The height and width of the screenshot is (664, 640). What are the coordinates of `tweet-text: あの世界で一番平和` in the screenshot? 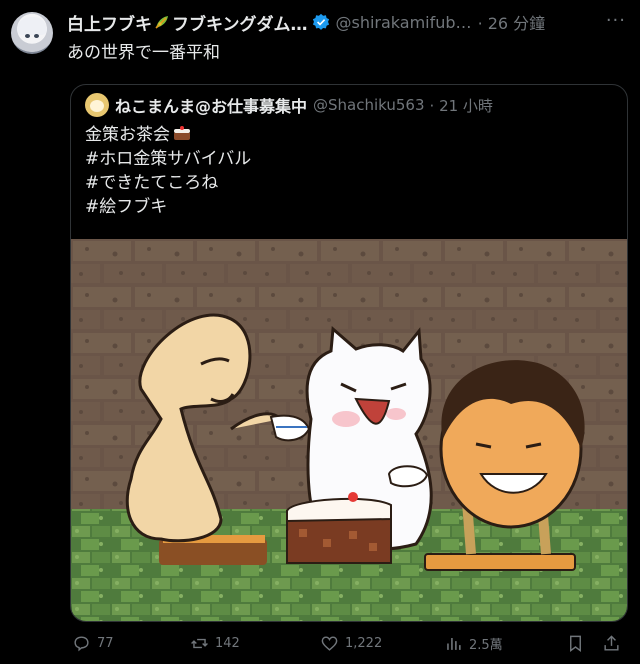 It's located at (143, 53).